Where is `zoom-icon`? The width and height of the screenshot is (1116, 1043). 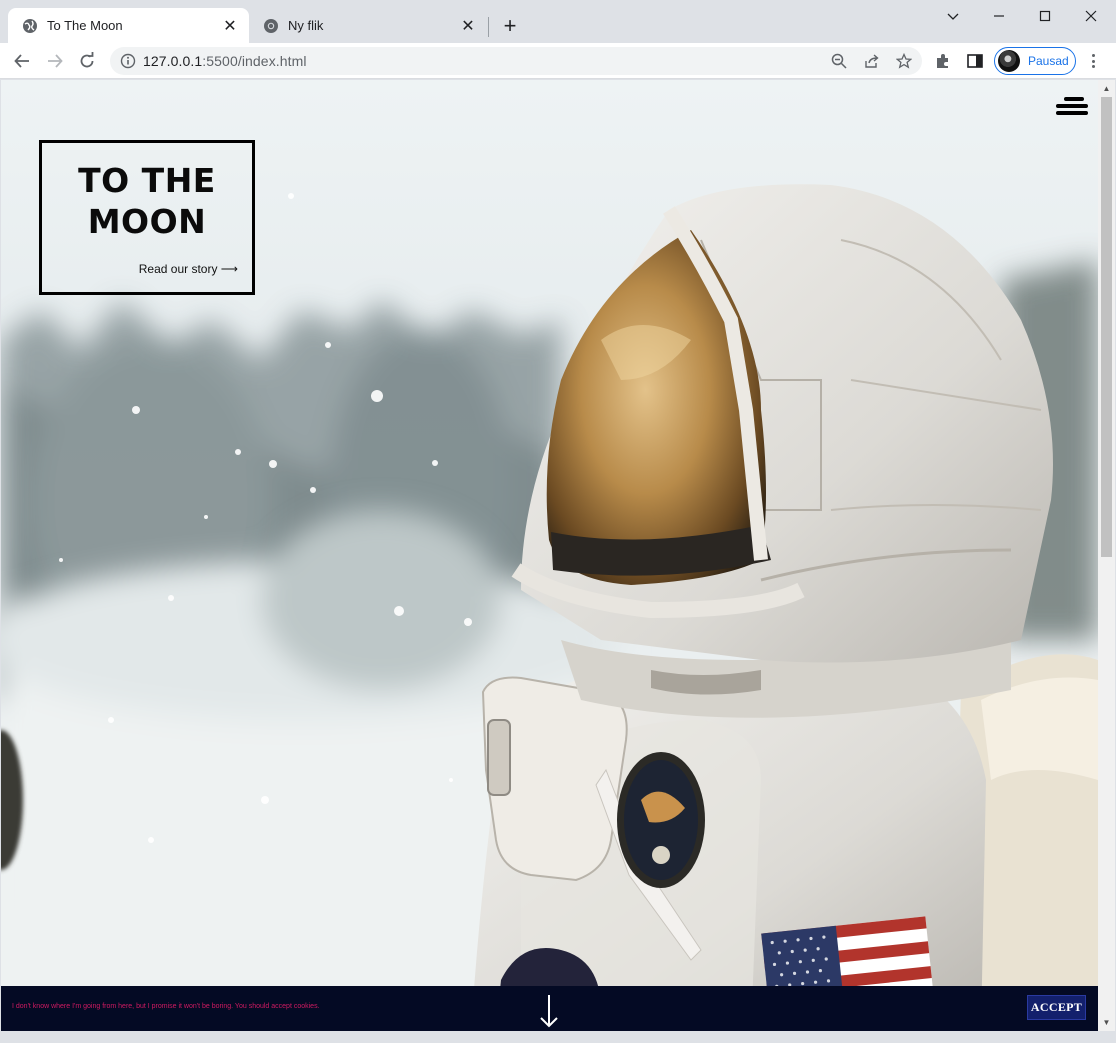
zoom-icon is located at coordinates (839, 61).